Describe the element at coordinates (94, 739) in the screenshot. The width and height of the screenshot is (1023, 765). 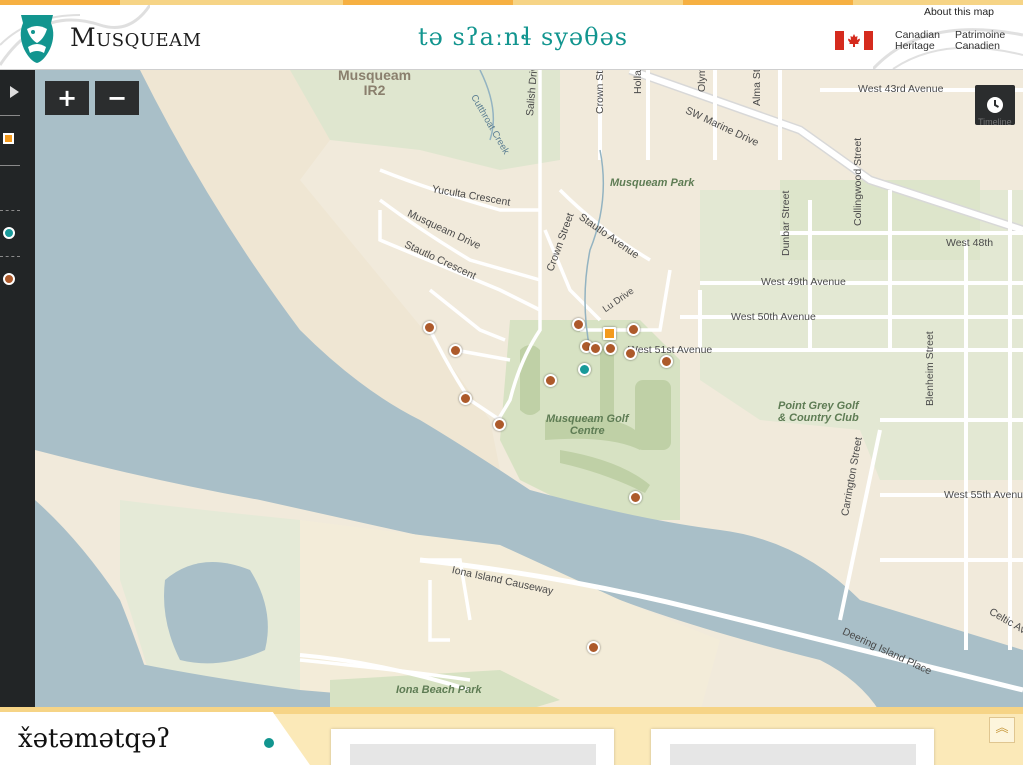
I see `bottom-panel-title: x̌ətəmətqəʔ` at that location.